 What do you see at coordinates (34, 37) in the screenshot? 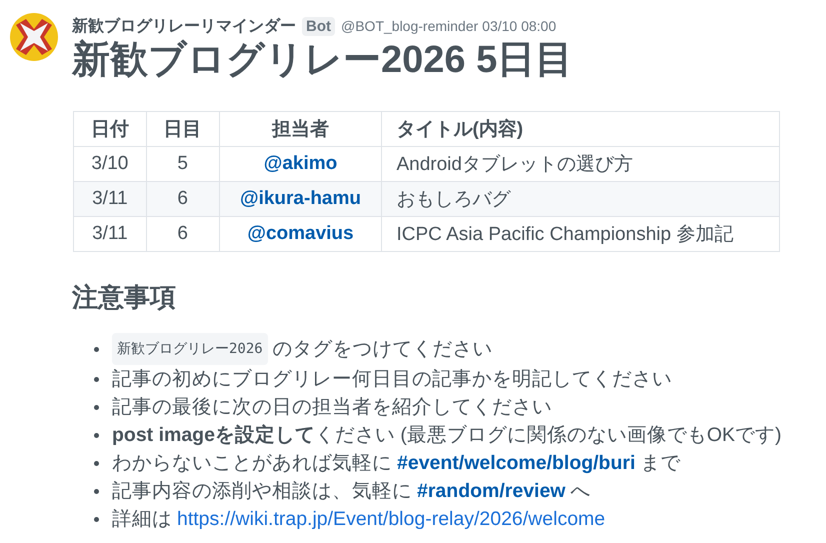
I see `avatar-icon` at bounding box center [34, 37].